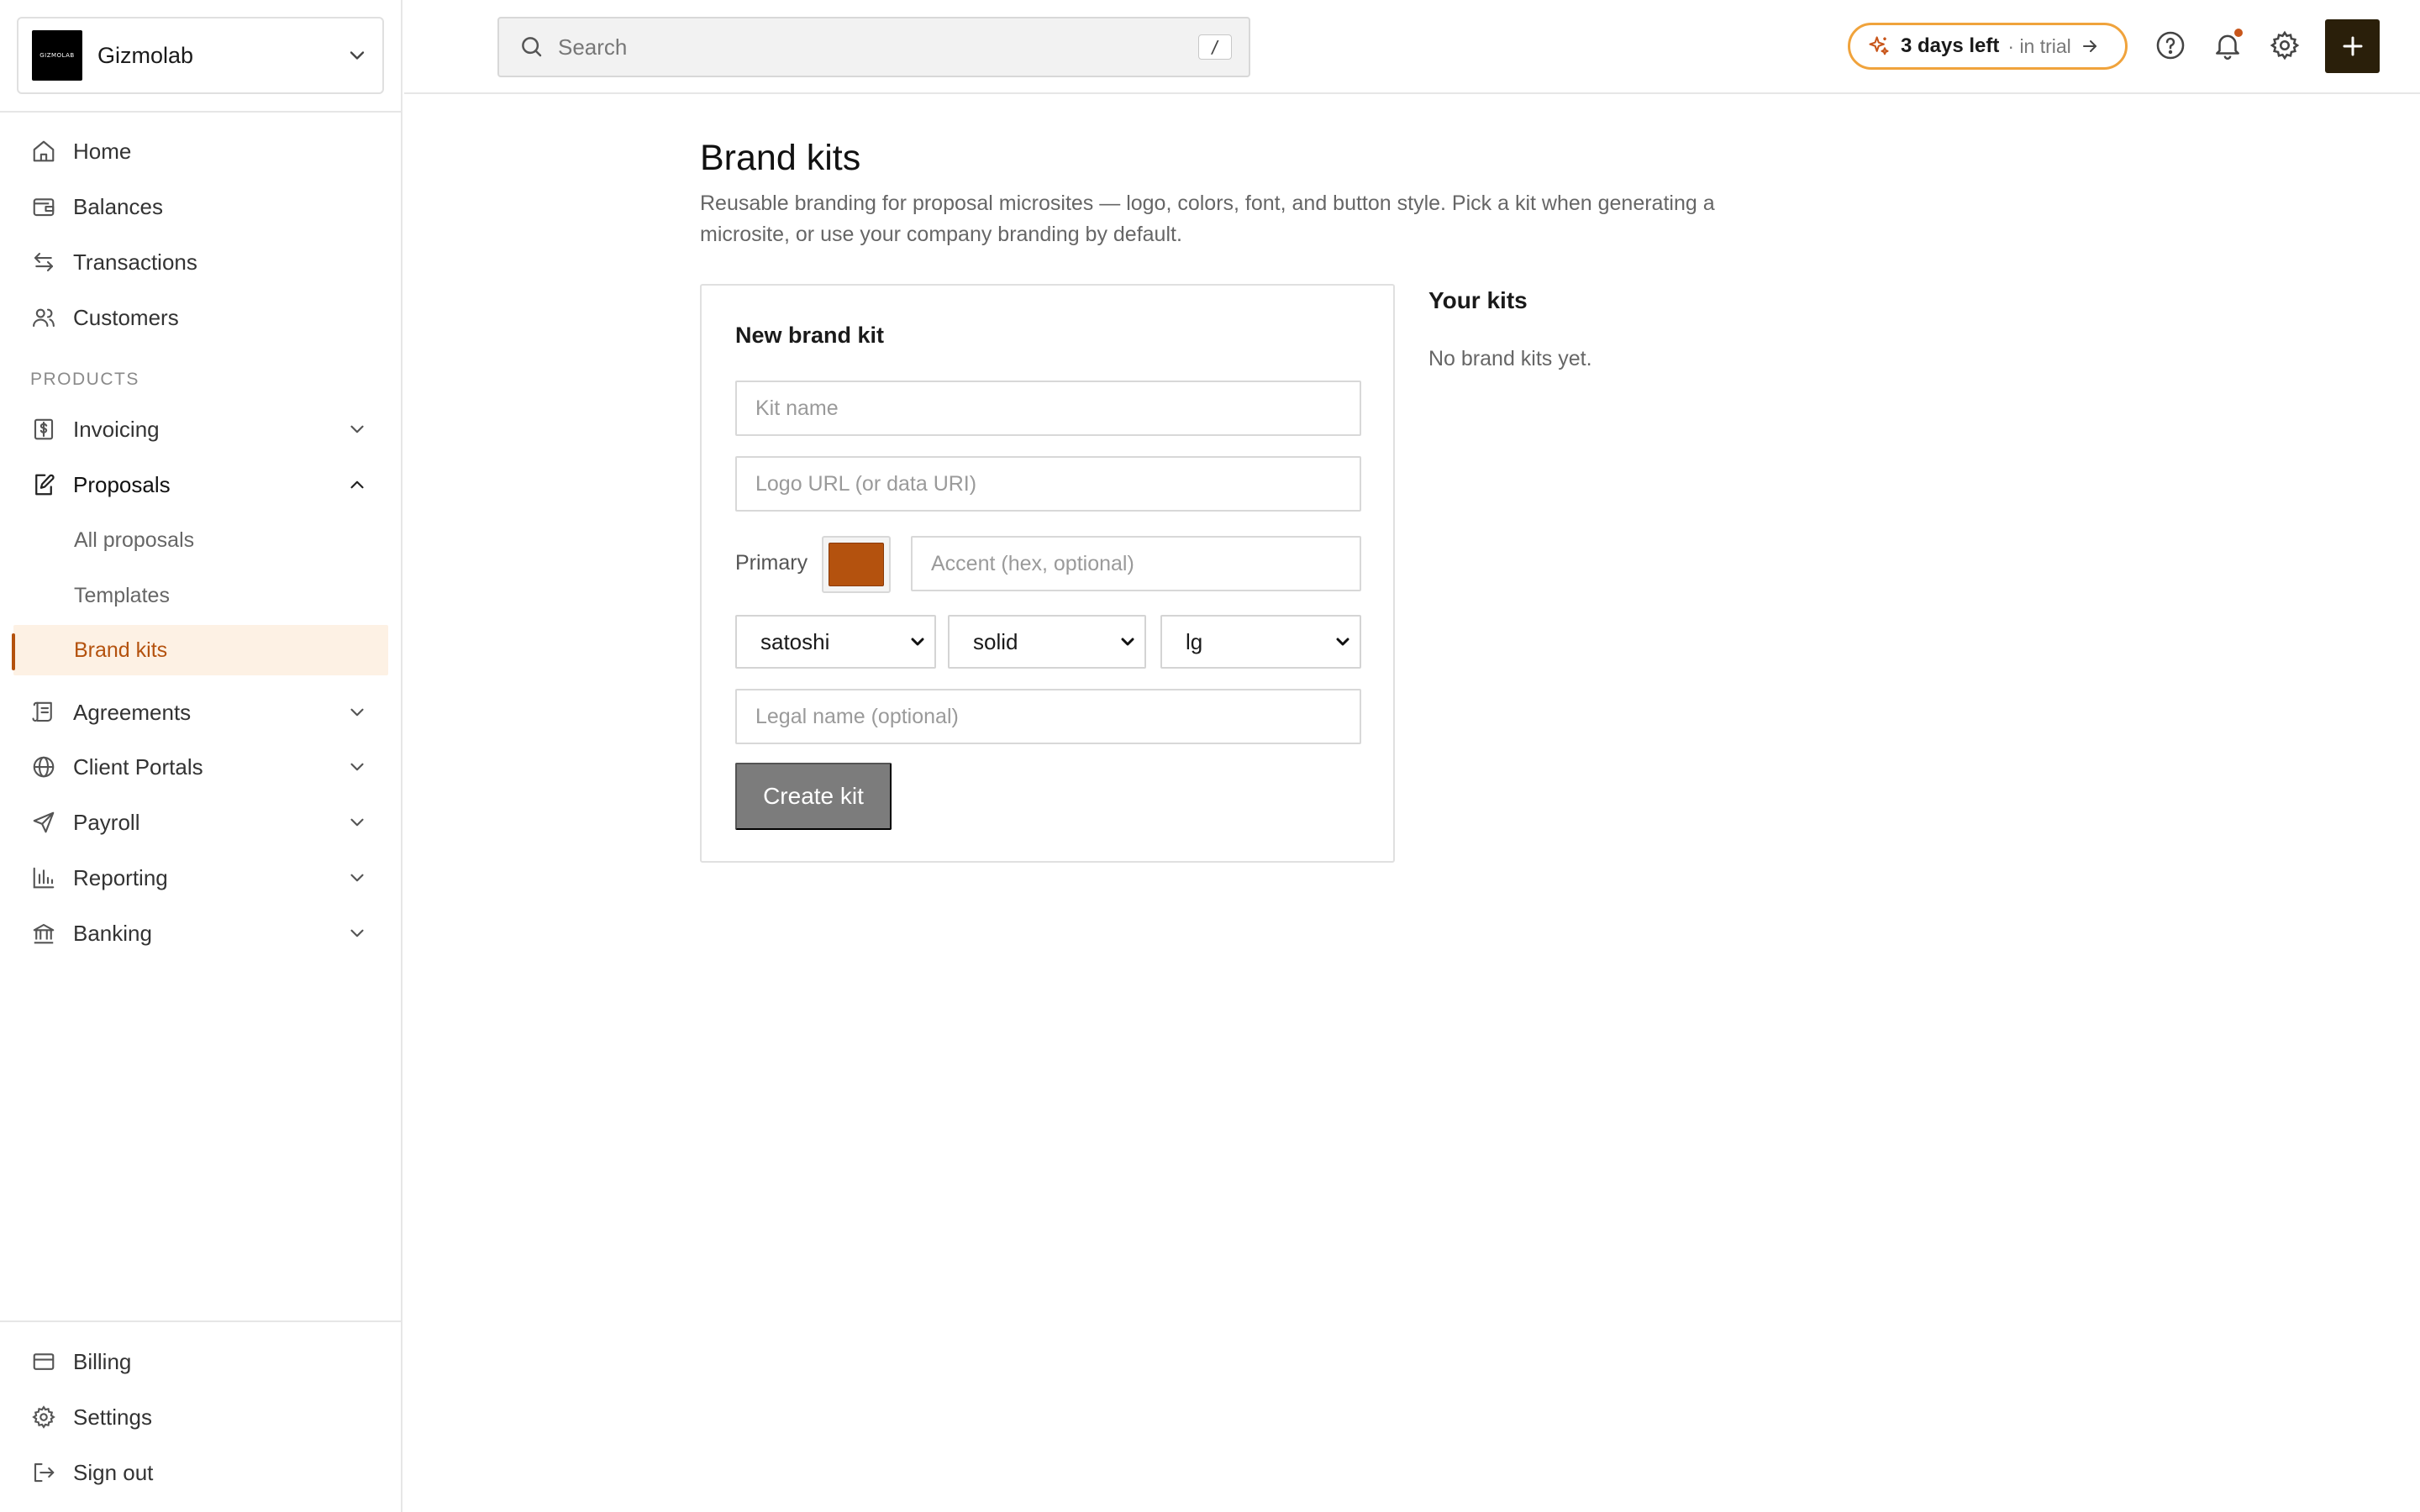 This screenshot has width=2420, height=1512. I want to click on section-label-products: PRODUCTS, so click(84, 379).